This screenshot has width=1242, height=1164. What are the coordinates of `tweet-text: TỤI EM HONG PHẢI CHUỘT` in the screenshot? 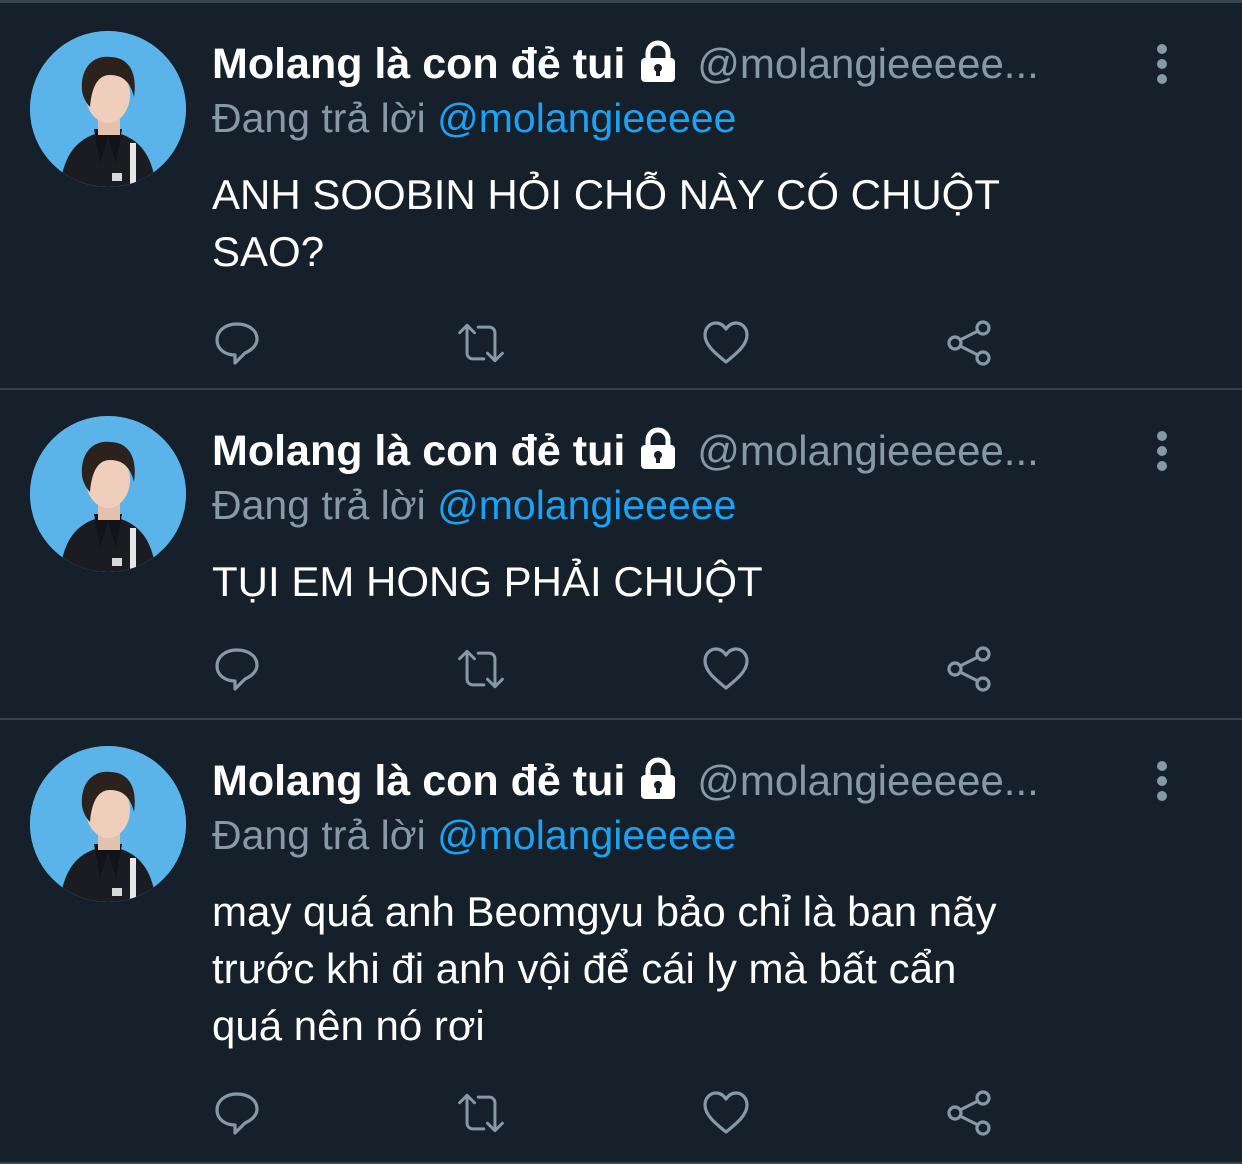 It's located at (692, 581).